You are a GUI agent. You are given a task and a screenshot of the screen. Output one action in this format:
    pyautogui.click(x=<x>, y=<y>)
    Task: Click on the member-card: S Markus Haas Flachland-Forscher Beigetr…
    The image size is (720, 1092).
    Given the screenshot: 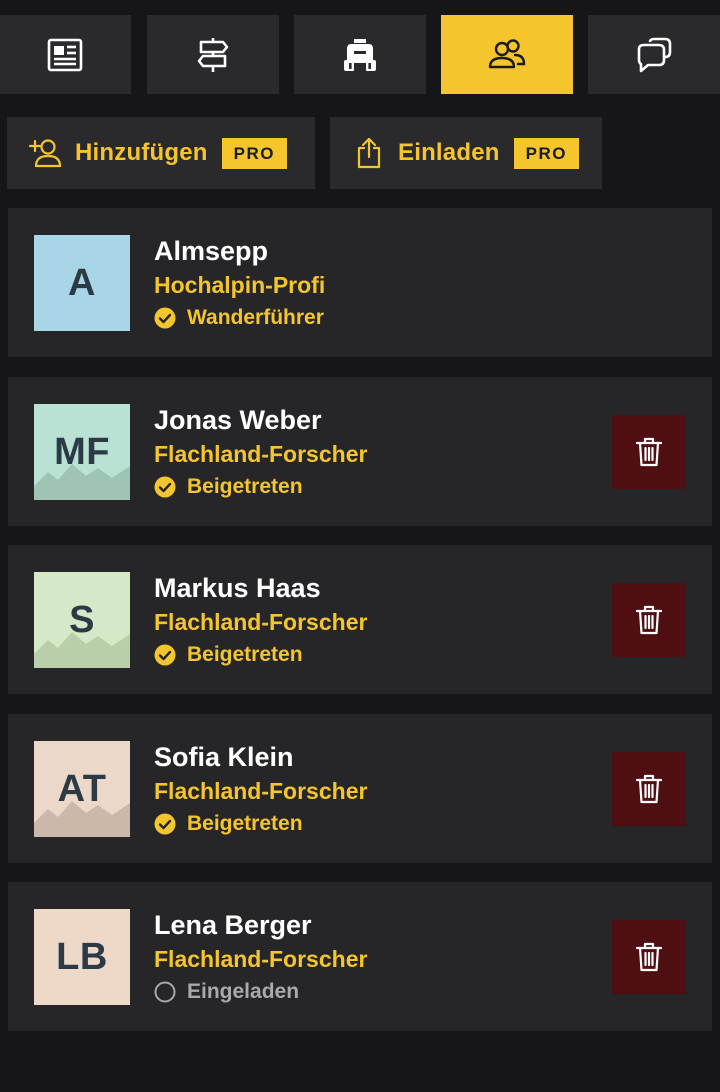 What is the action you would take?
    pyautogui.click(x=360, y=619)
    